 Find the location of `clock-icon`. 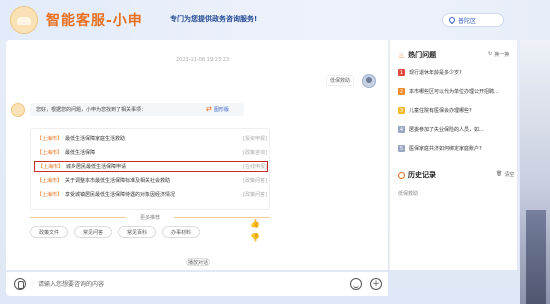

clock-icon is located at coordinates (401, 175).